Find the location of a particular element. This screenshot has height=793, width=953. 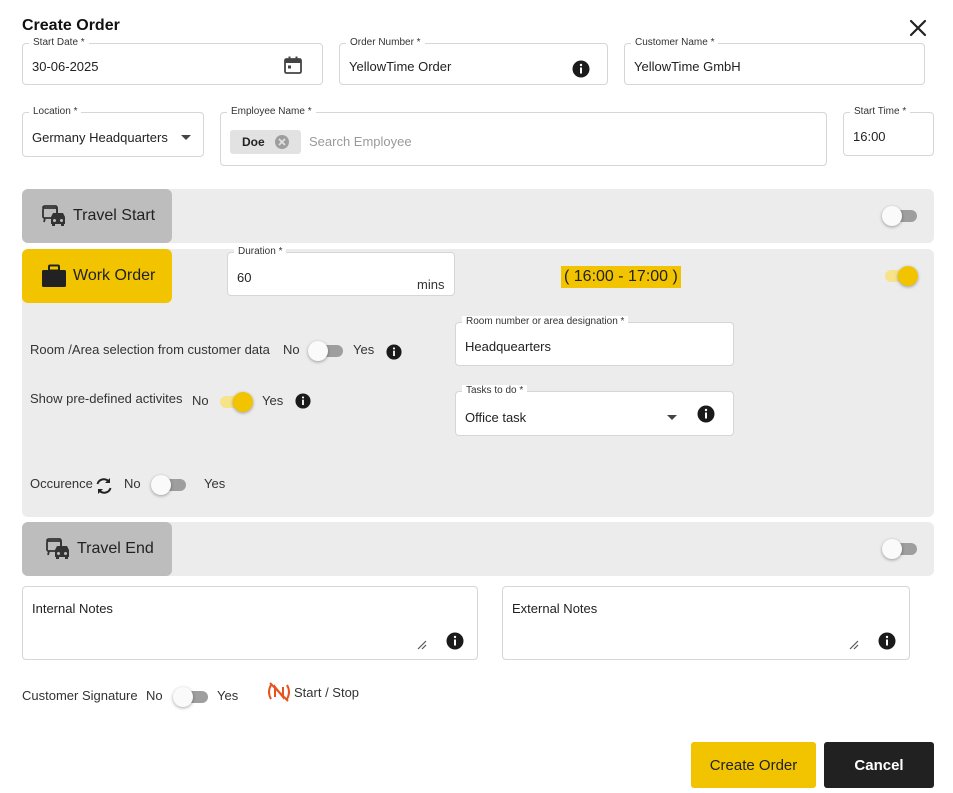

start-date-value: 30-06-2025 is located at coordinates (65, 66).